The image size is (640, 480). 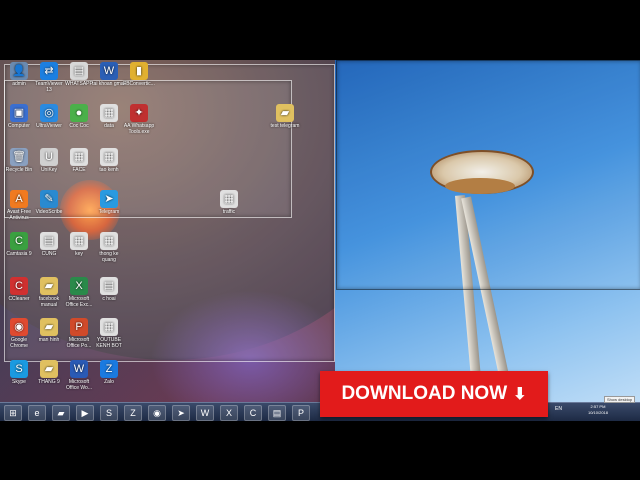 I want to click on desktop-icon: ▤ c hoai, so click(x=109, y=289).